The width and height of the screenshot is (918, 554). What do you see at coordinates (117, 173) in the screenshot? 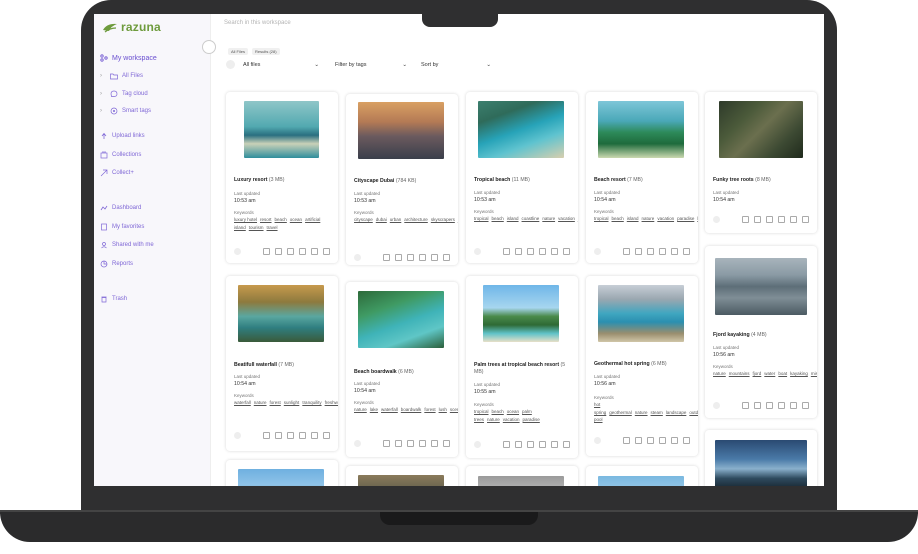
I see `sidebar-item-collect-plus: Collect+` at bounding box center [117, 173].